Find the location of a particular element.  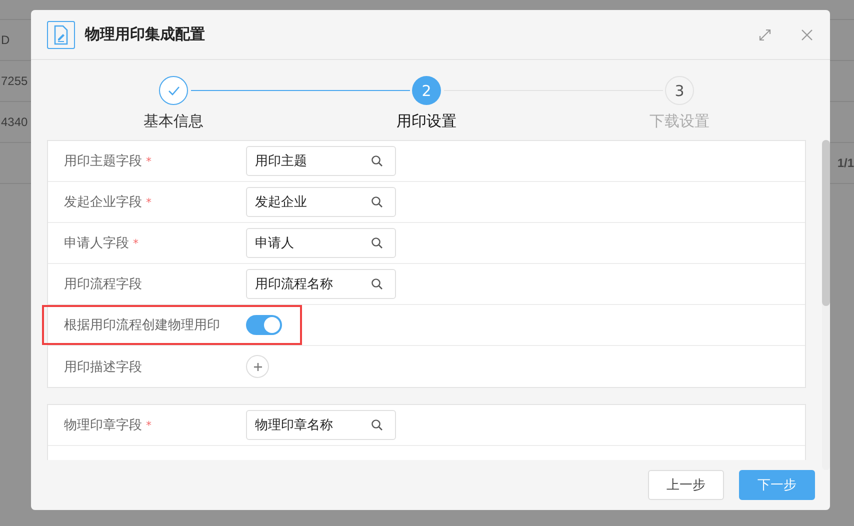

field-label: 物理印章字段 is located at coordinates (103, 425).